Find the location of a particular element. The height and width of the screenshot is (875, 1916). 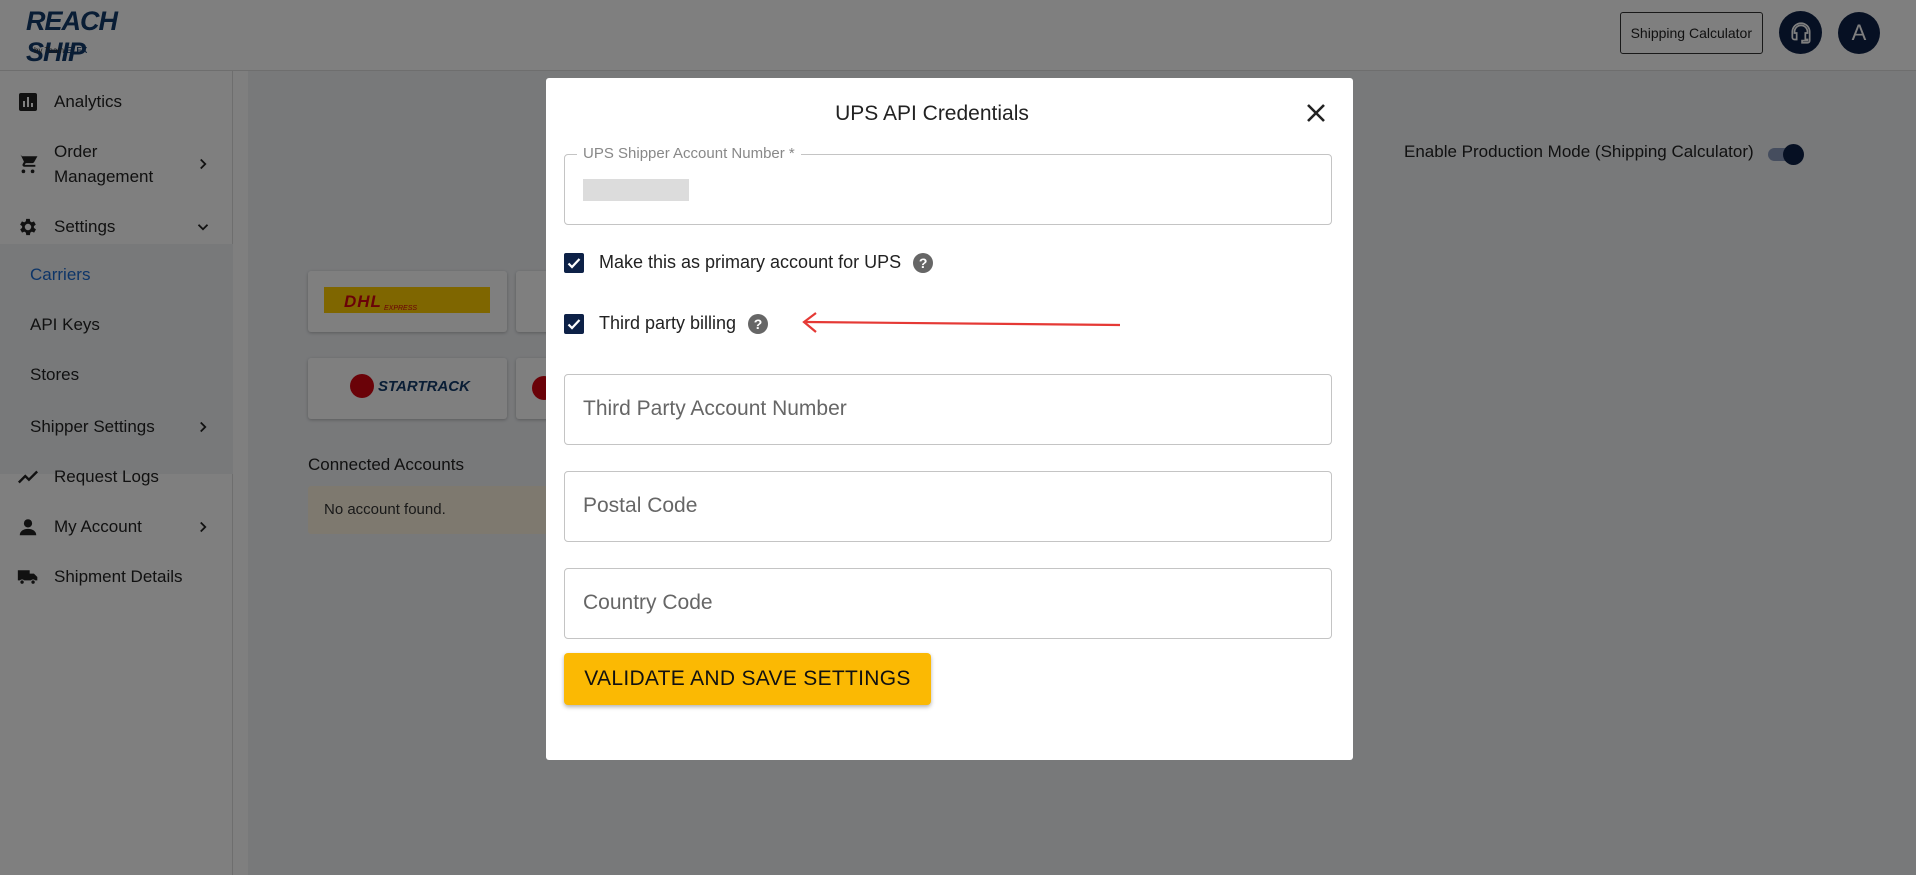

placeholder-text: Country Code is located at coordinates (648, 602).